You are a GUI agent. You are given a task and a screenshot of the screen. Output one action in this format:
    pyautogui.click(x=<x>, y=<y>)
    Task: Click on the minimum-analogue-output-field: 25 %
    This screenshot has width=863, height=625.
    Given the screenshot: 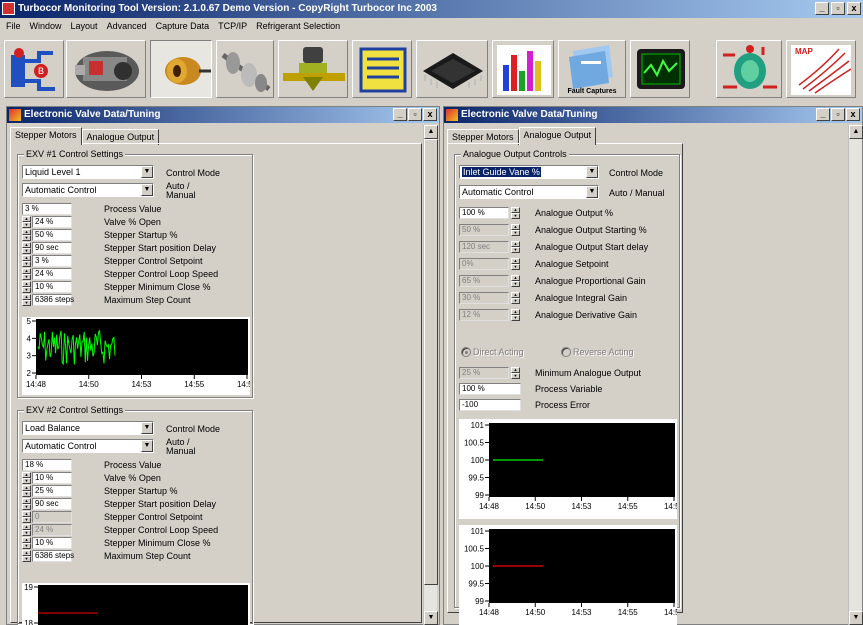 What is the action you would take?
    pyautogui.click(x=484, y=373)
    